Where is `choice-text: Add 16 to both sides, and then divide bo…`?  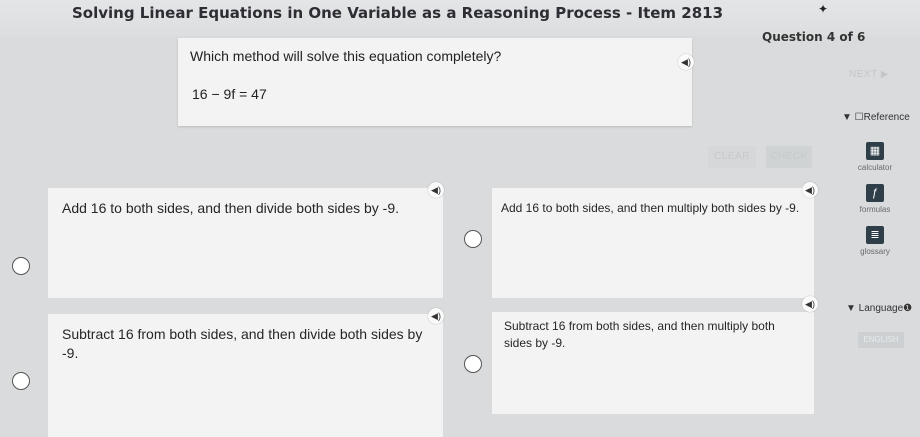 choice-text: Add 16 to both sides, and then divide bo… is located at coordinates (231, 208).